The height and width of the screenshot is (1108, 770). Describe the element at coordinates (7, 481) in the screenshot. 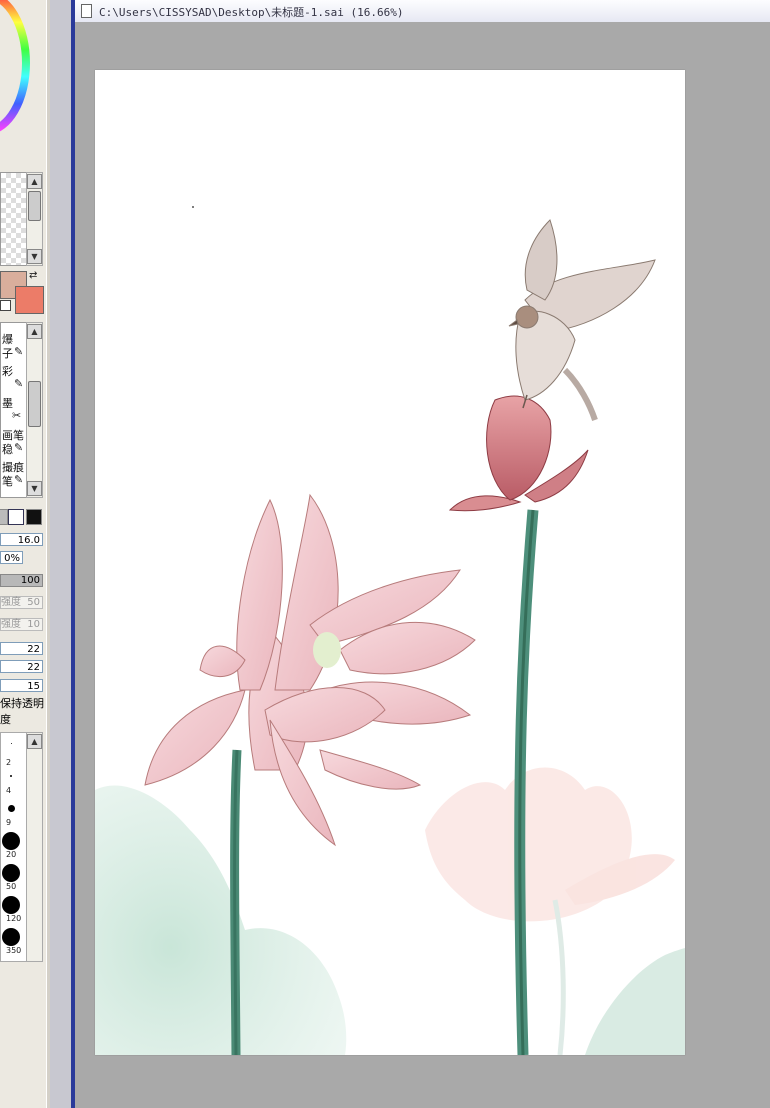

I see `tool-item: 笔` at that location.